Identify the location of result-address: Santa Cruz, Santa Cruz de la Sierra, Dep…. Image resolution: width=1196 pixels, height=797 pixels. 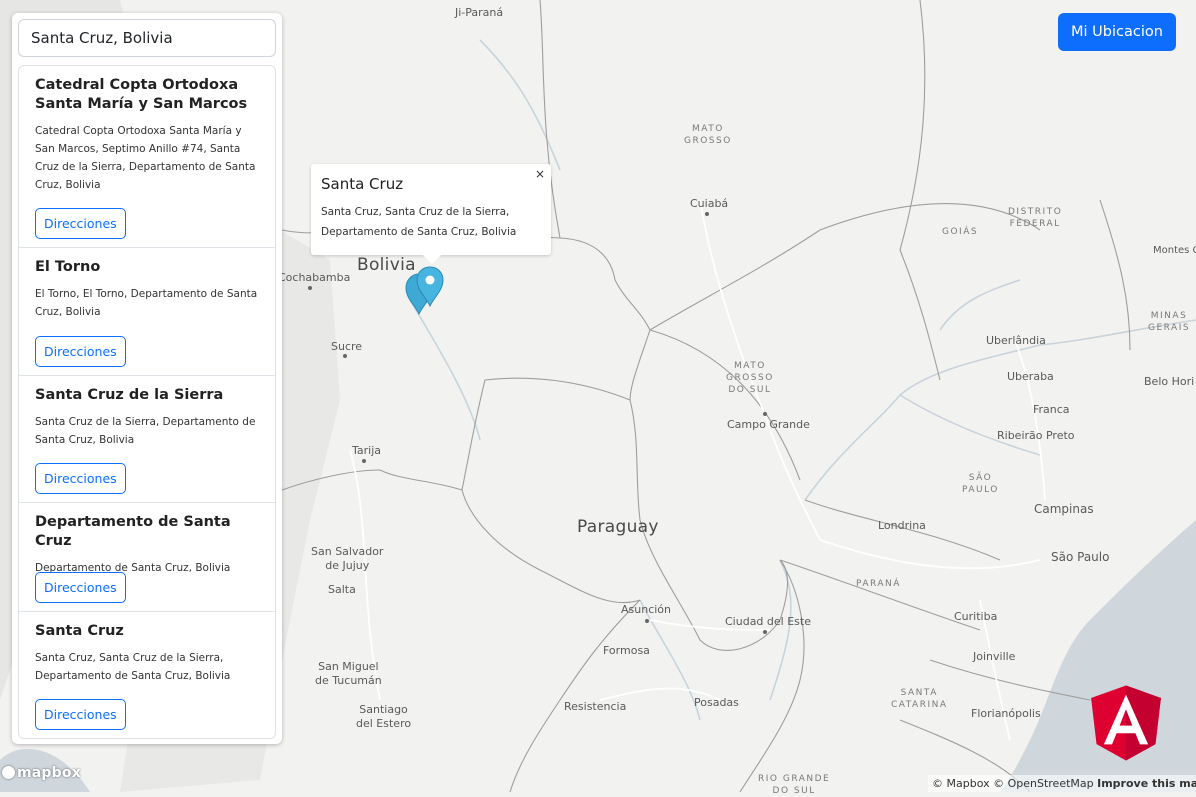
(133, 667).